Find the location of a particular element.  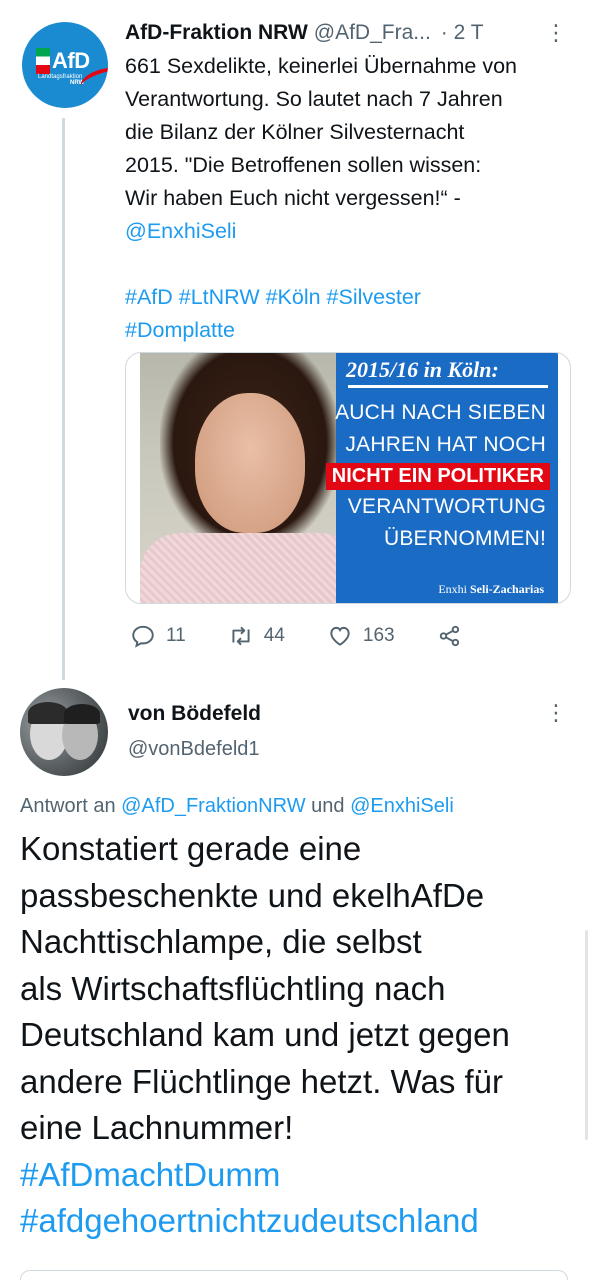

reply-text-line: Deutschland kam und jetzt gegen is located at coordinates (265, 1034).